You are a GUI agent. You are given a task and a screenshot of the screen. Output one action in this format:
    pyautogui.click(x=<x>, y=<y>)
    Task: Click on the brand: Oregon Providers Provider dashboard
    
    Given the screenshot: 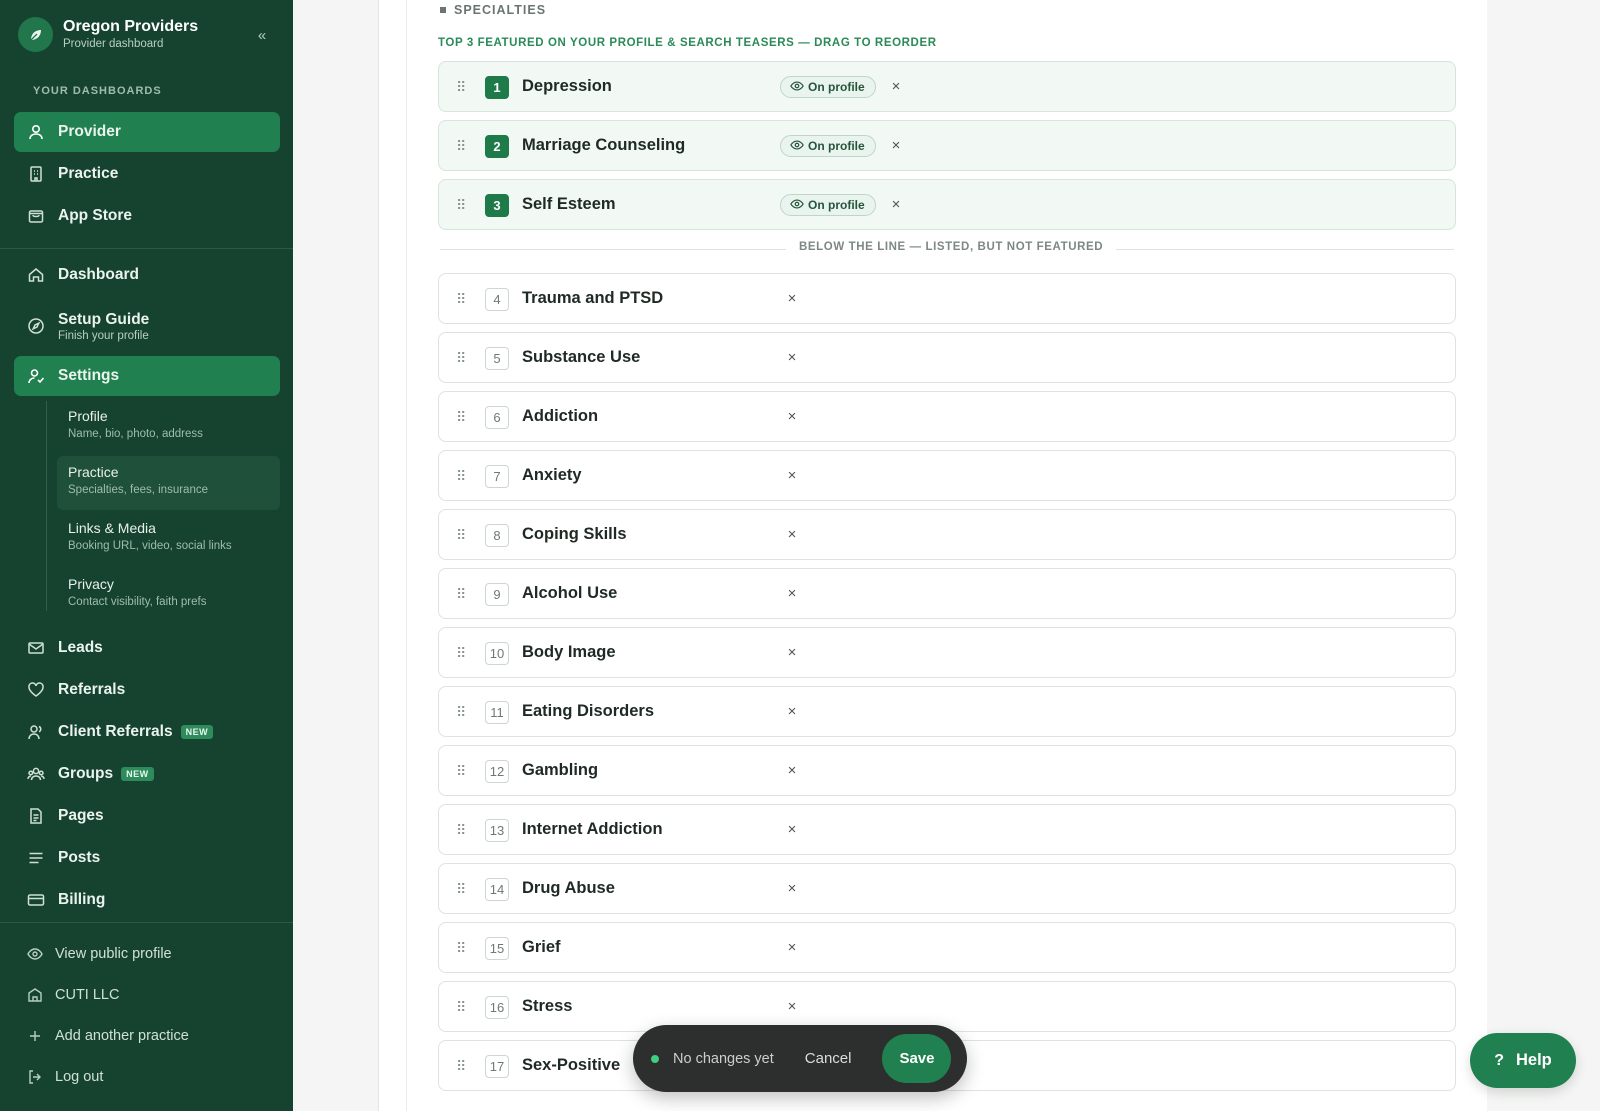 What is the action you would take?
    pyautogui.click(x=108, y=34)
    